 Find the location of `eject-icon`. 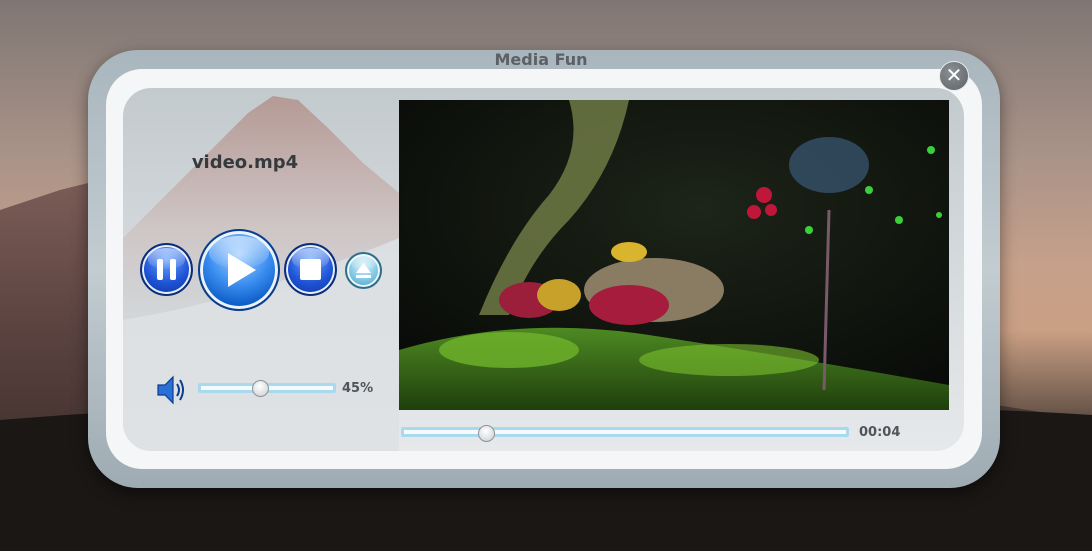

eject-icon is located at coordinates (363, 270).